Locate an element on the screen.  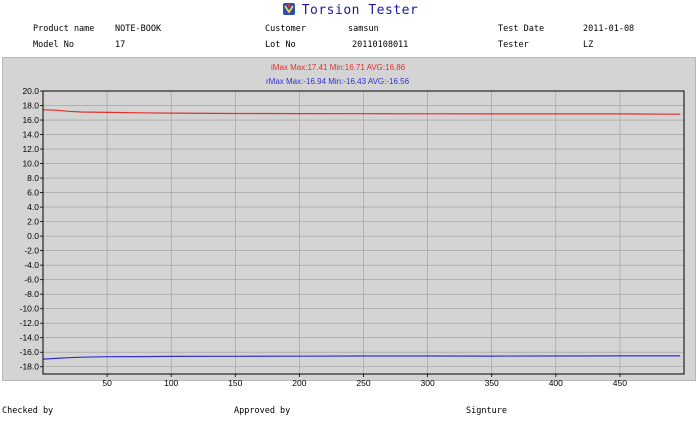
x-tick-label: 150 is located at coordinates (235, 383).